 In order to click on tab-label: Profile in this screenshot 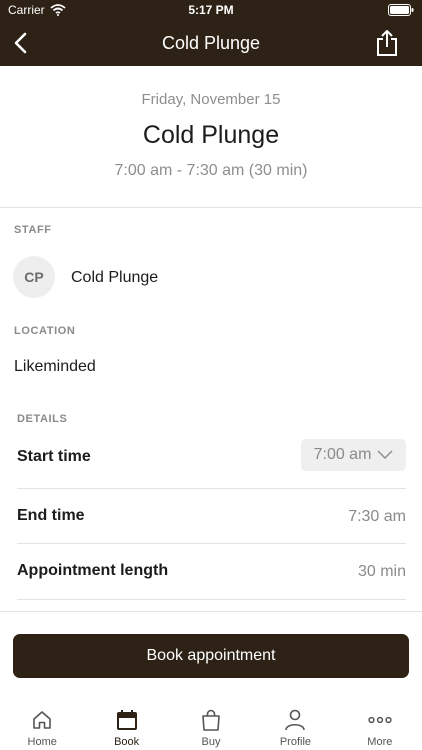, I will do `click(295, 742)`.